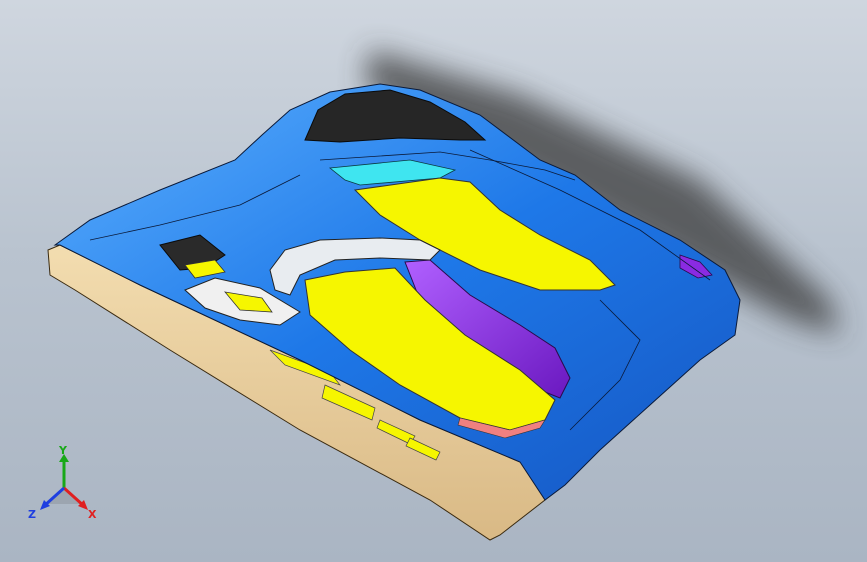 This screenshot has width=867, height=562. What do you see at coordinates (32, 514) in the screenshot?
I see `z-axis-label: Z` at bounding box center [32, 514].